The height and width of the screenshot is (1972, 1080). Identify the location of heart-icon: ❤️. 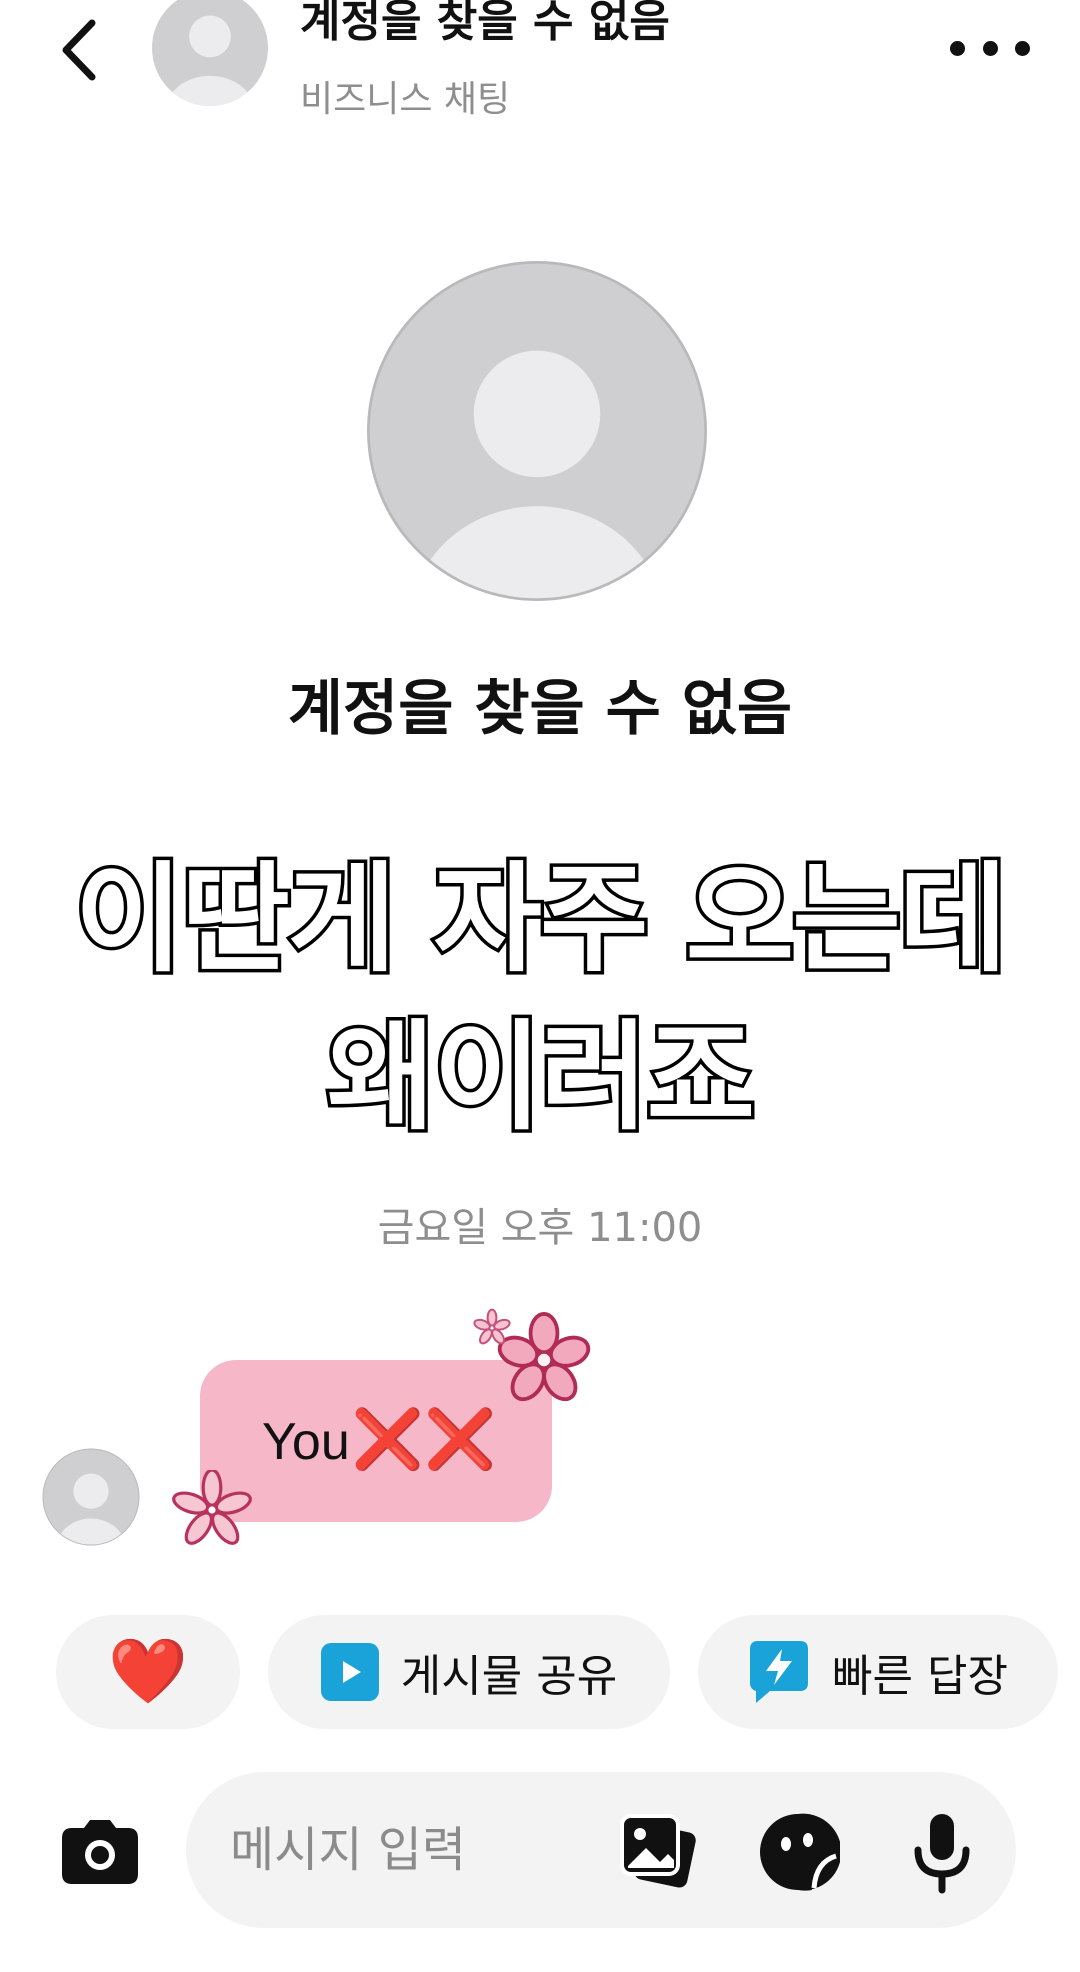
(148, 1672).